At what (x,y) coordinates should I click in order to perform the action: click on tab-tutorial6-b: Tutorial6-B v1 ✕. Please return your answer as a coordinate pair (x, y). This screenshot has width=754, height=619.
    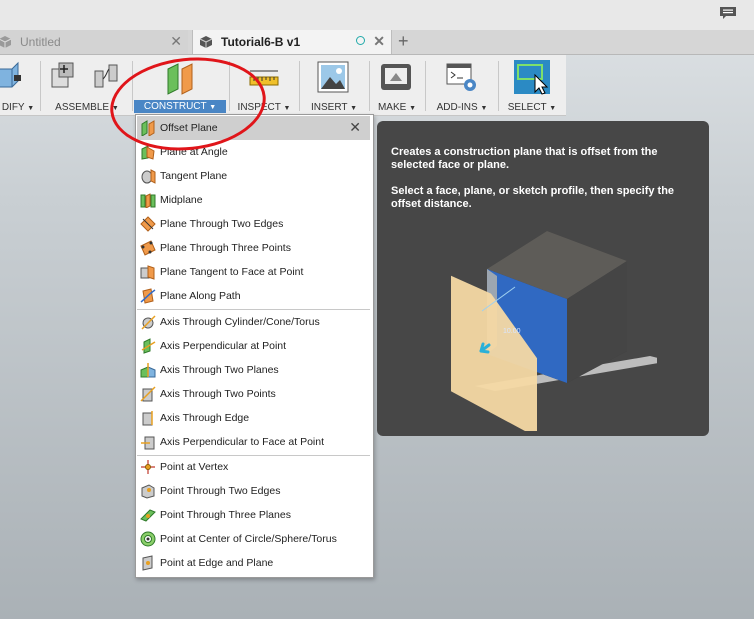
    Looking at the image, I should click on (292, 42).